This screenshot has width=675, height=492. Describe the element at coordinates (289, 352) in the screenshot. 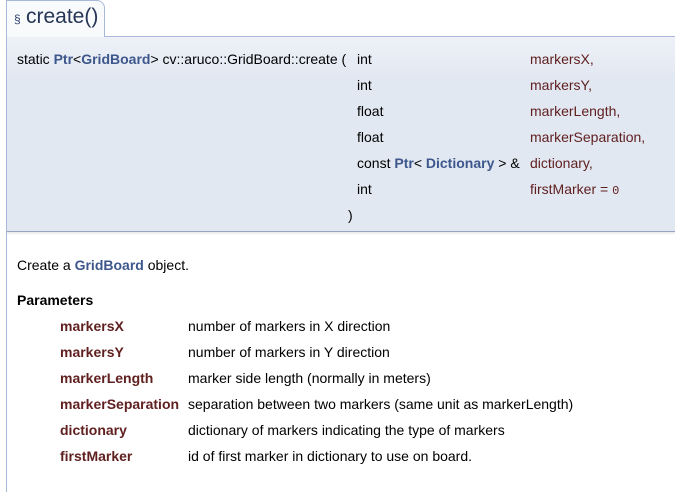

I see `param-row-desc: number of markers in Y direction` at that location.